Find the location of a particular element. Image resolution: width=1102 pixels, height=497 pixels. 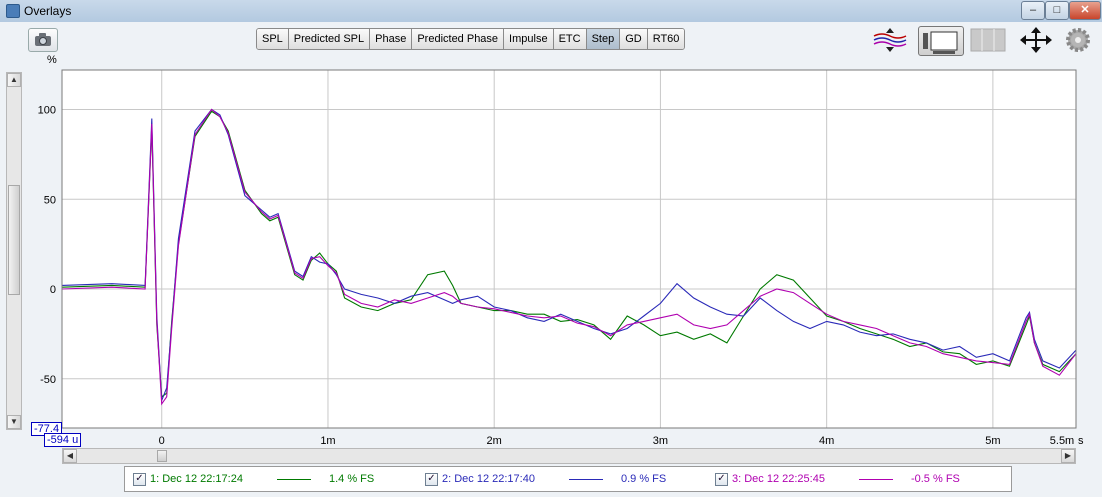

legend-checkbox-1: ✓ is located at coordinates (139, 479).